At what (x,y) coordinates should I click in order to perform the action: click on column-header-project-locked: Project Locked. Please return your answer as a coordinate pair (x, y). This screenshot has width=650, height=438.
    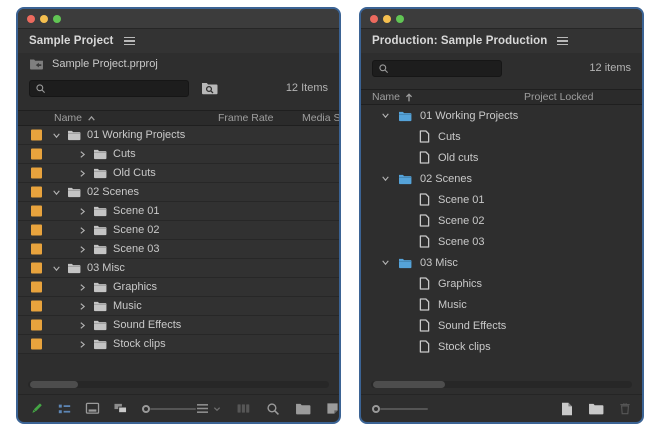
    Looking at the image, I should click on (558, 97).